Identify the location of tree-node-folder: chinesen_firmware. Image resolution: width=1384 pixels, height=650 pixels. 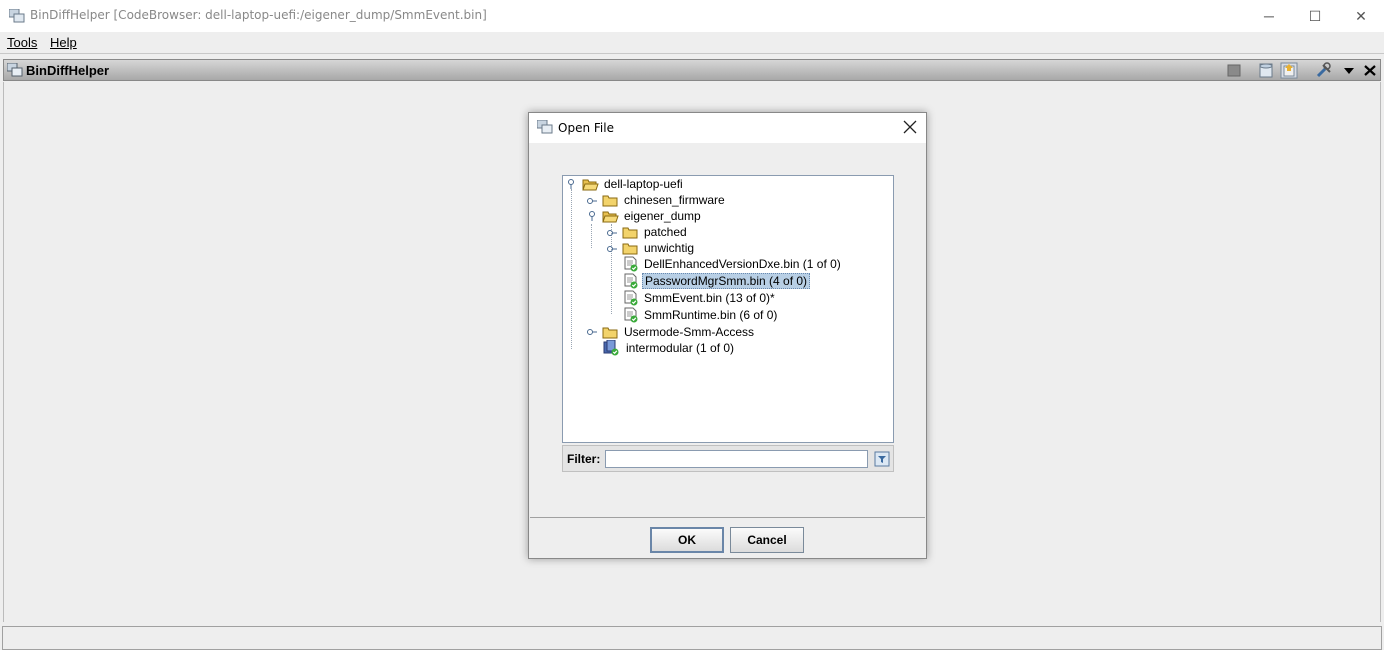
(664, 200).